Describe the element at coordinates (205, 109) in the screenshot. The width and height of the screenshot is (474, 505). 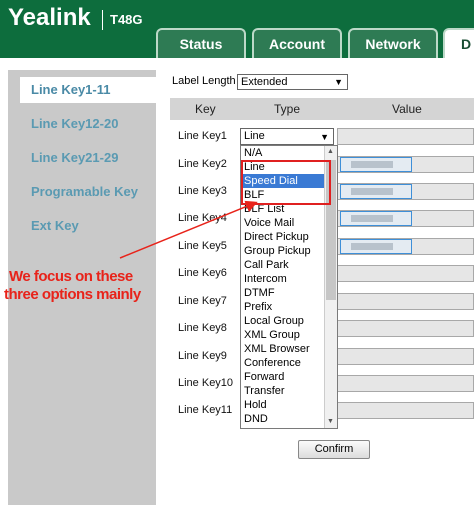
I see `header-key: Key` at that location.